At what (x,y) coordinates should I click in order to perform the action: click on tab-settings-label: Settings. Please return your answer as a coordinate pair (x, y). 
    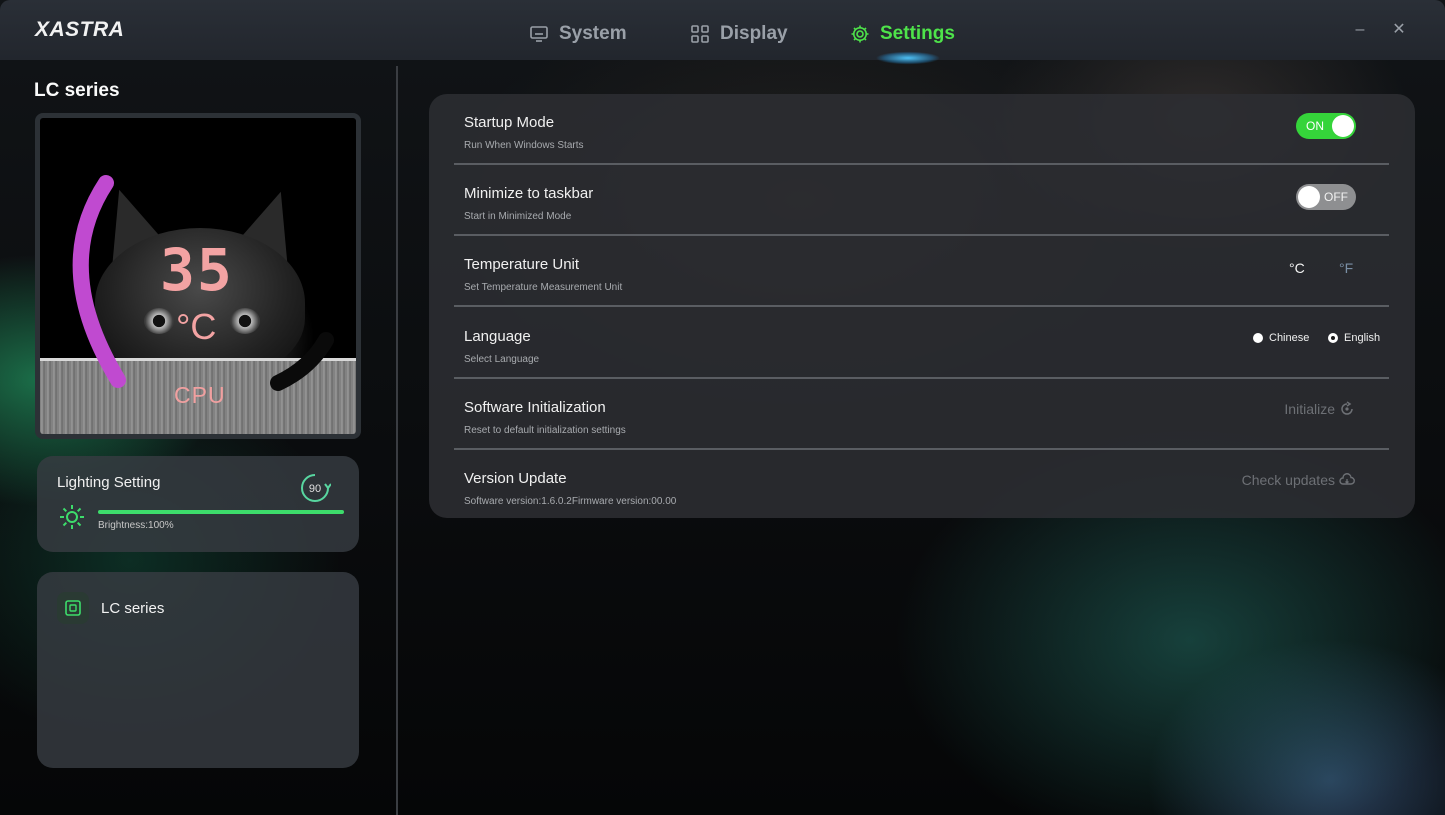
    Looking at the image, I should click on (917, 33).